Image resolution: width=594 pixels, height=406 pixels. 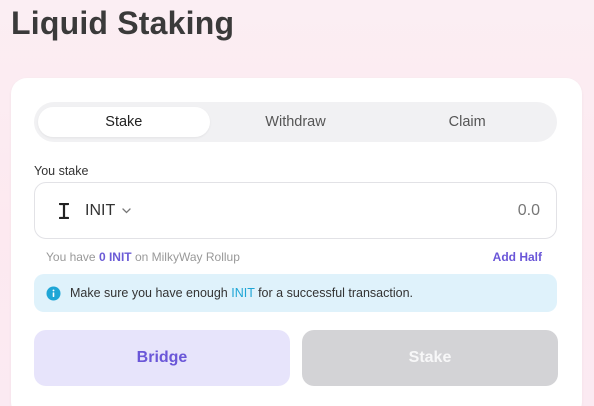 I want to click on balance-prefix: You have, so click(x=72, y=257).